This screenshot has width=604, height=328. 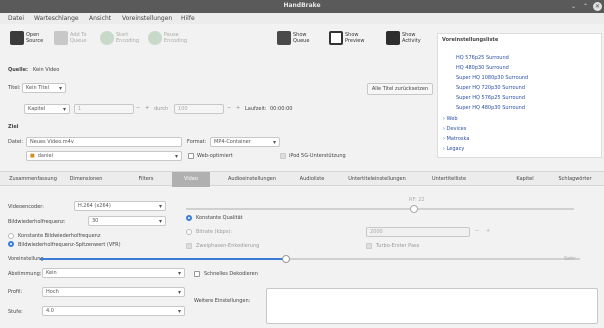 I want to click on maximize-icon: ⌃, so click(x=585, y=6).